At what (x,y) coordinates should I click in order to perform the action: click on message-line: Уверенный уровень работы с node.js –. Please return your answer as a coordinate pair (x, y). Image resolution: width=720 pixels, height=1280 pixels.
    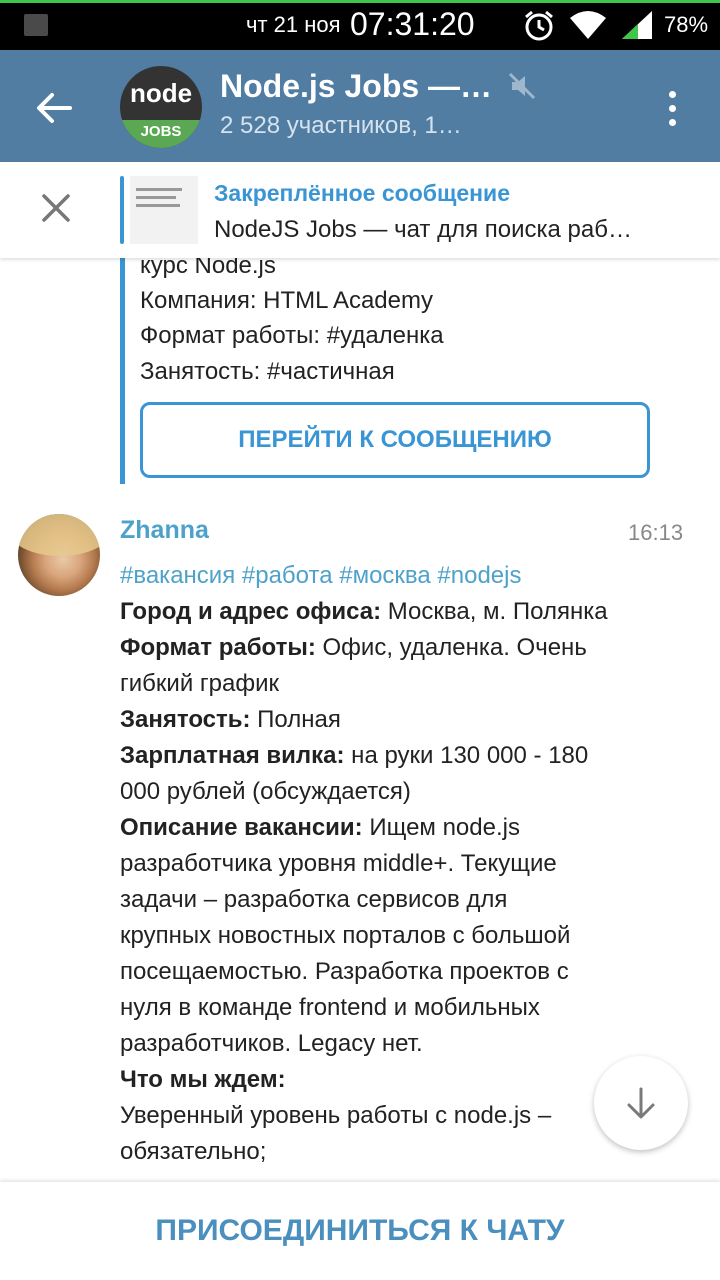
    Looking at the image, I should click on (380, 1116).